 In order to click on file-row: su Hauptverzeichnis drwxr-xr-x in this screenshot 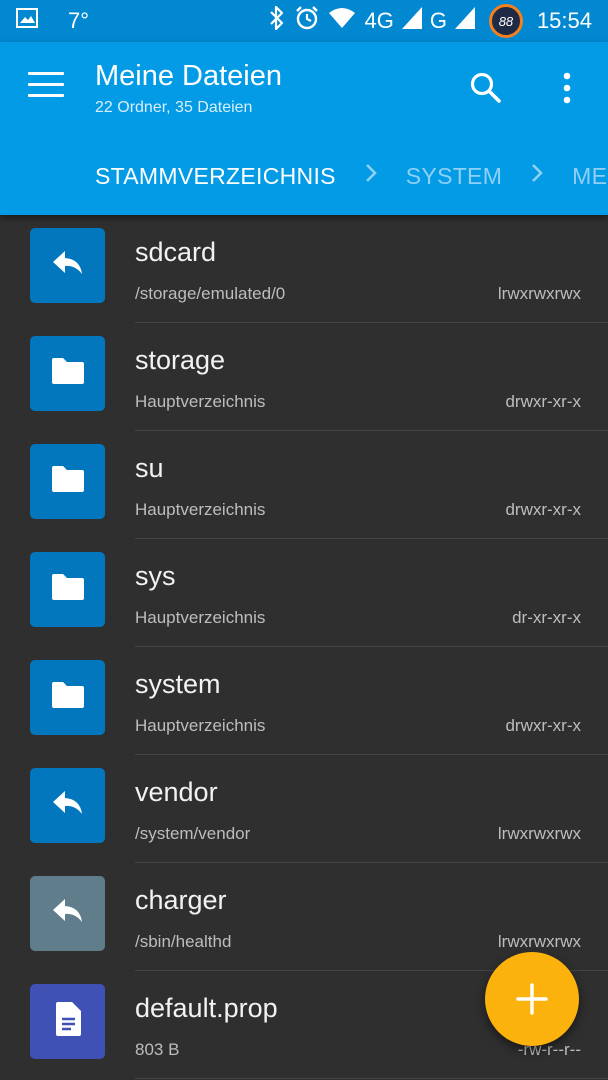, I will do `click(304, 485)`.